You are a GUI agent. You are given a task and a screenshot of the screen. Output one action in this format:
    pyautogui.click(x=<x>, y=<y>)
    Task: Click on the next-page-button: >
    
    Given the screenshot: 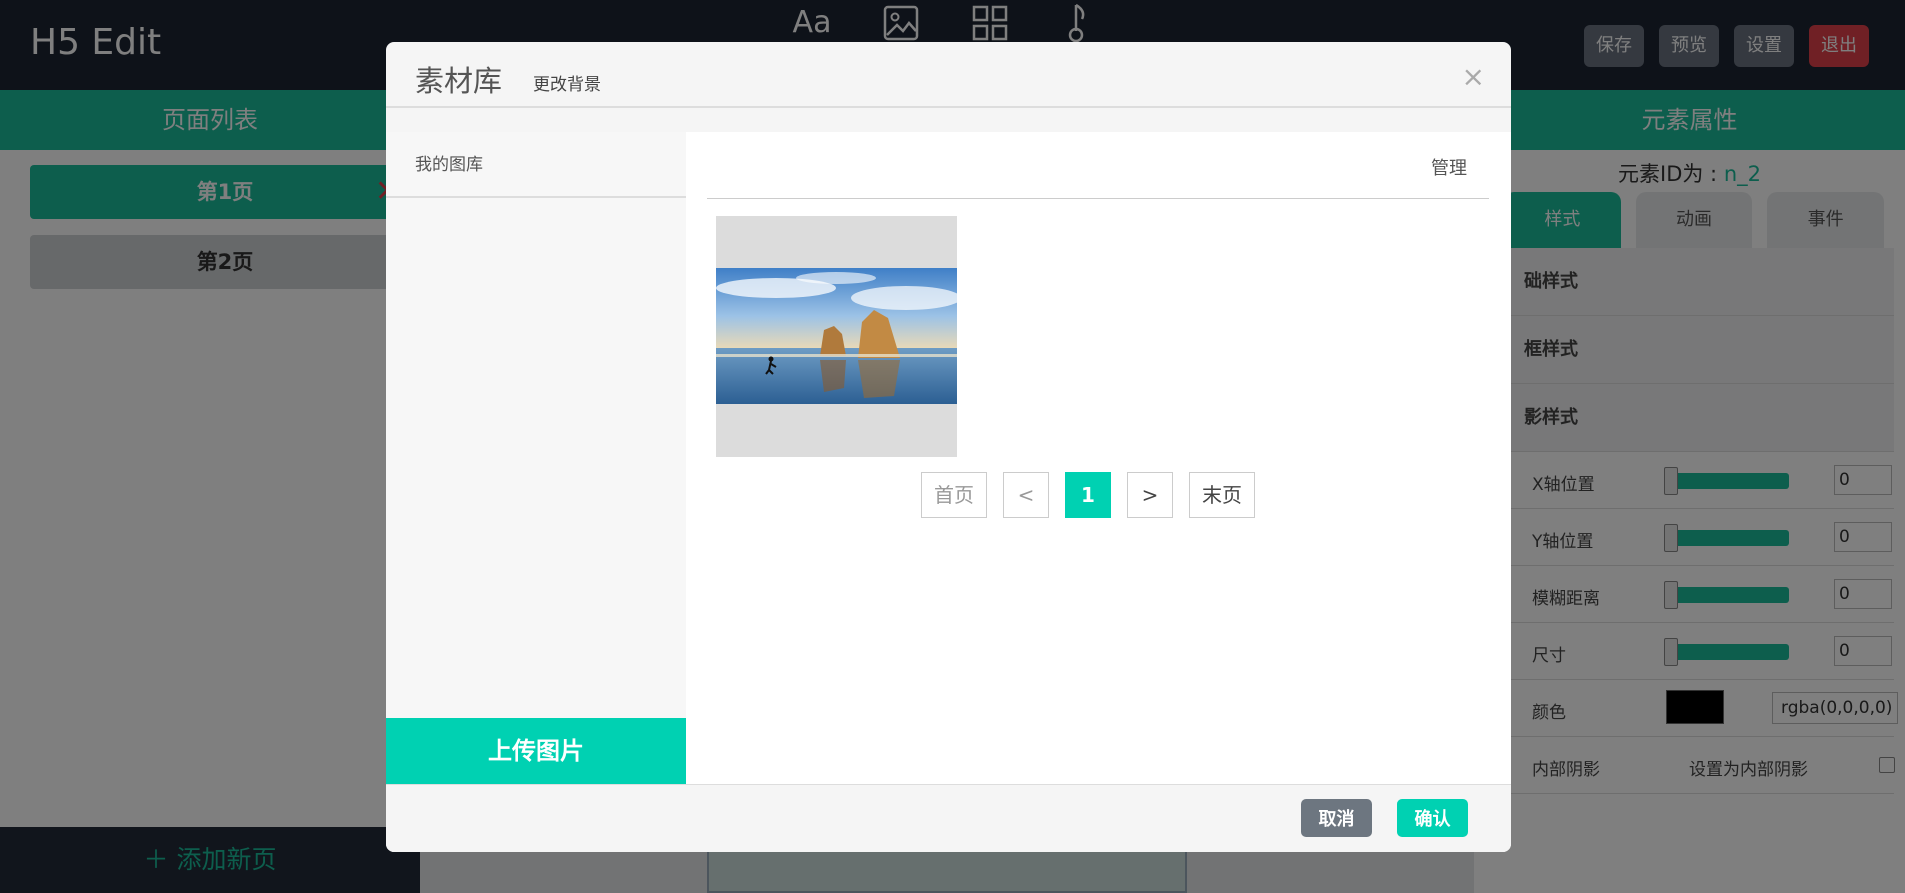 What is the action you would take?
    pyautogui.click(x=1150, y=495)
    